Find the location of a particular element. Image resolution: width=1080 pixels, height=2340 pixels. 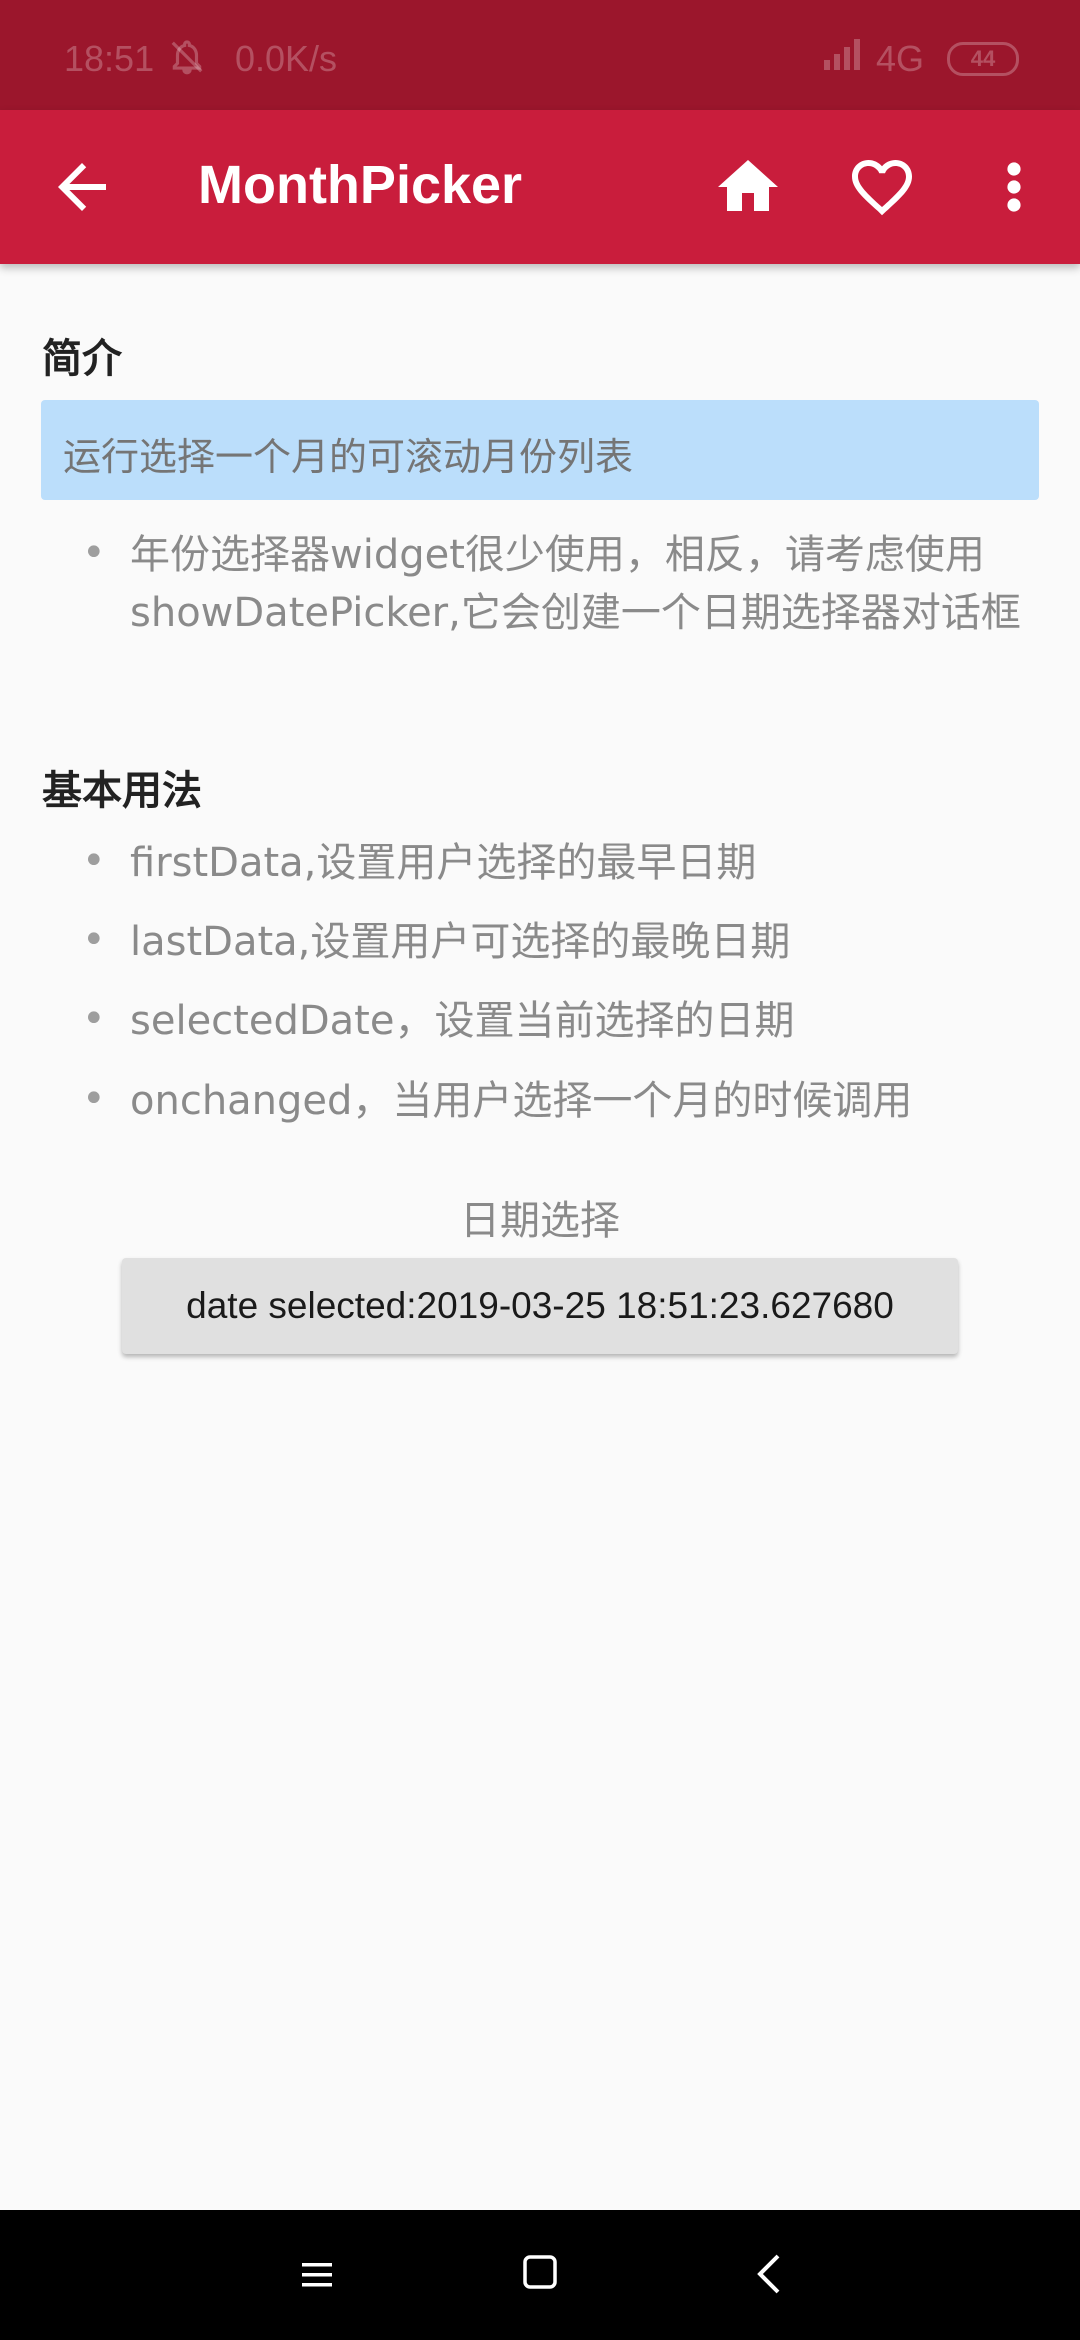

back-chevron-icon is located at coordinates (769, 2274).